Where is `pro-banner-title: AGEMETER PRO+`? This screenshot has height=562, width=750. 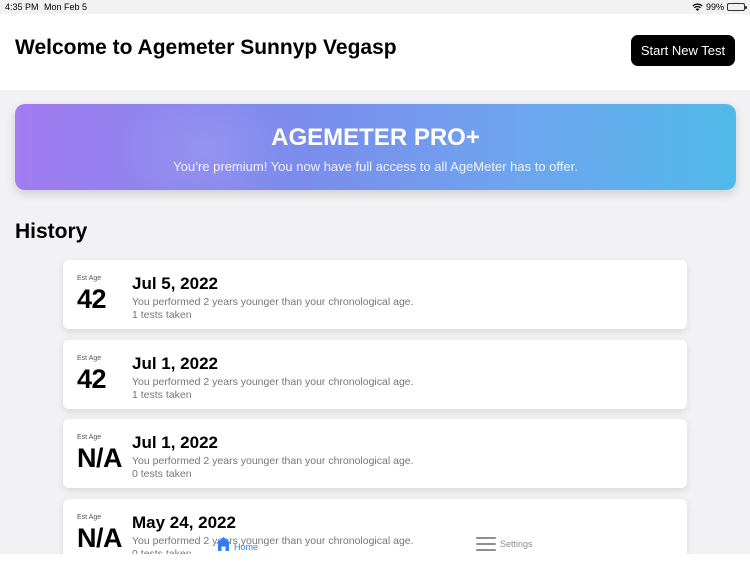
pro-banner-title: AGEMETER PRO+ is located at coordinates (375, 137).